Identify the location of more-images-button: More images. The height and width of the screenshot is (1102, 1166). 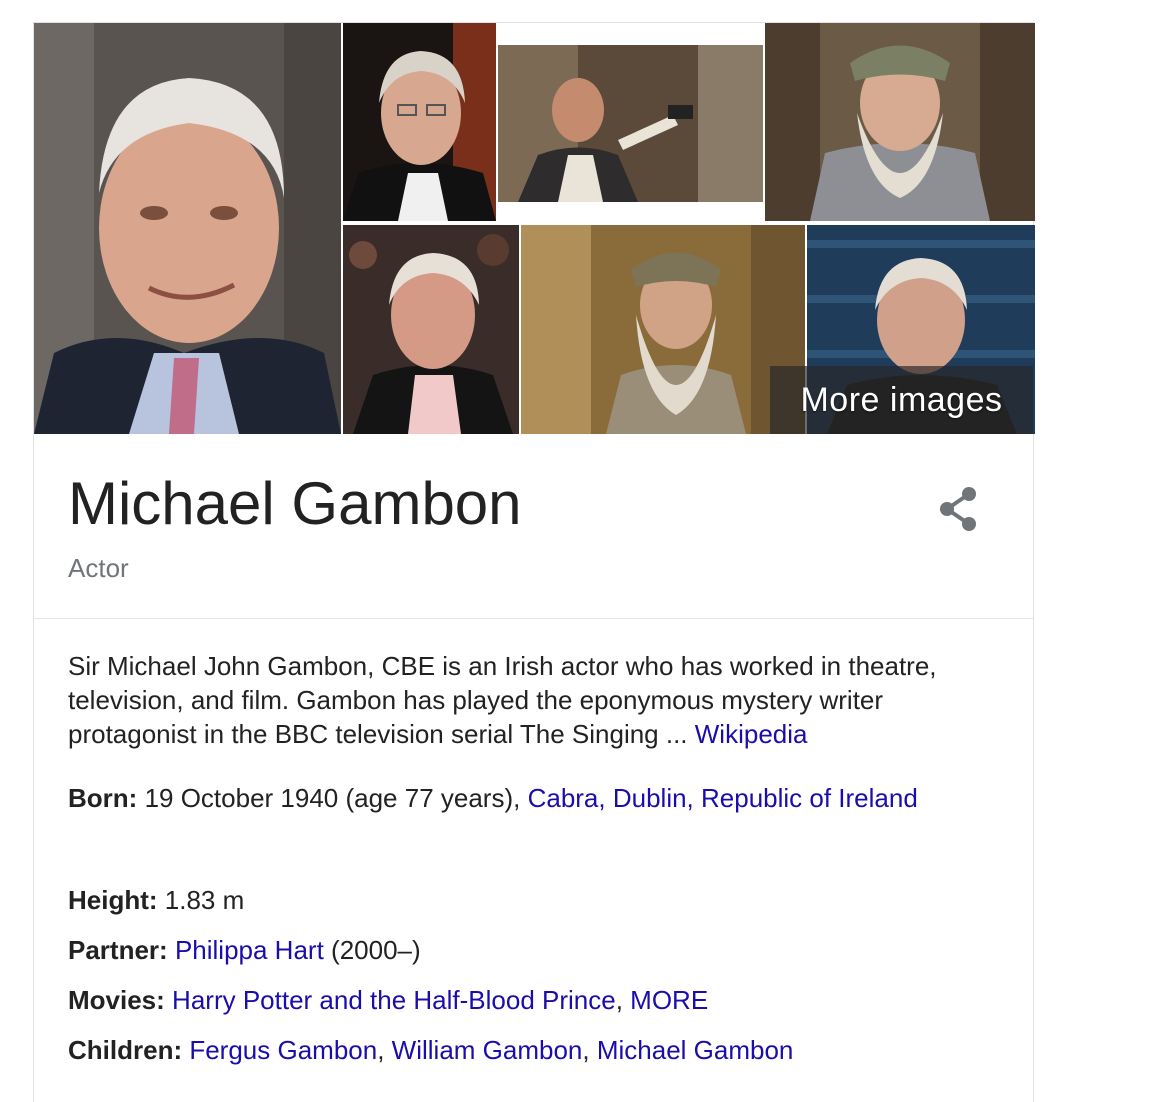
(901, 400).